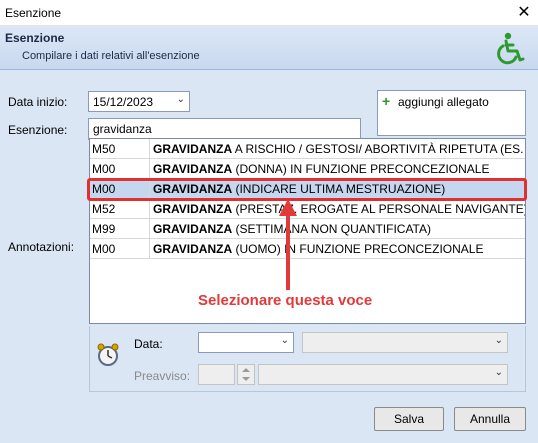  I want to click on exemption-code: M99, so click(104, 229).